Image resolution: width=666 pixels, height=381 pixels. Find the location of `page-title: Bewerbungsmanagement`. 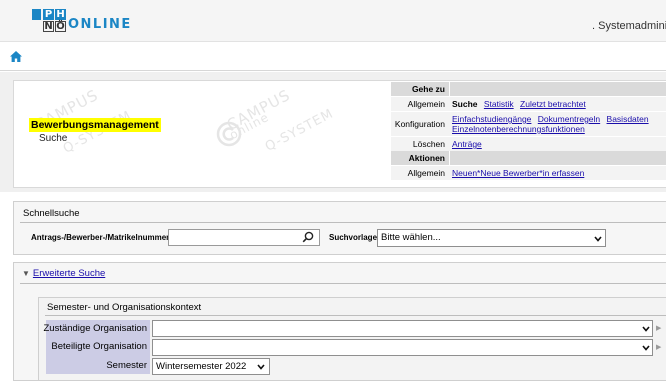

page-title: Bewerbungsmanagement is located at coordinates (95, 125).